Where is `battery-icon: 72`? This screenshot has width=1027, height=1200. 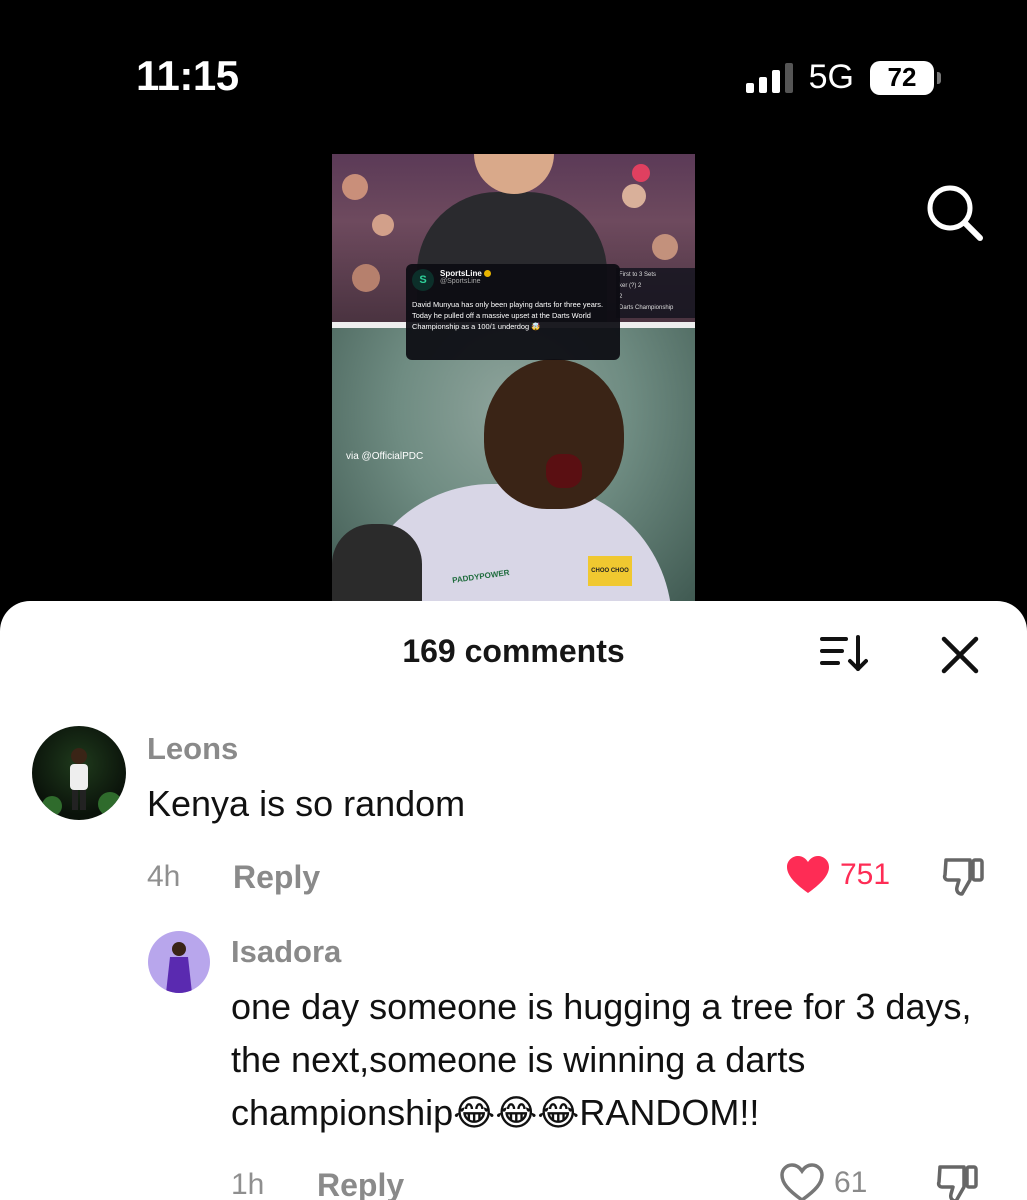
battery-icon: 72 is located at coordinates (905, 77).